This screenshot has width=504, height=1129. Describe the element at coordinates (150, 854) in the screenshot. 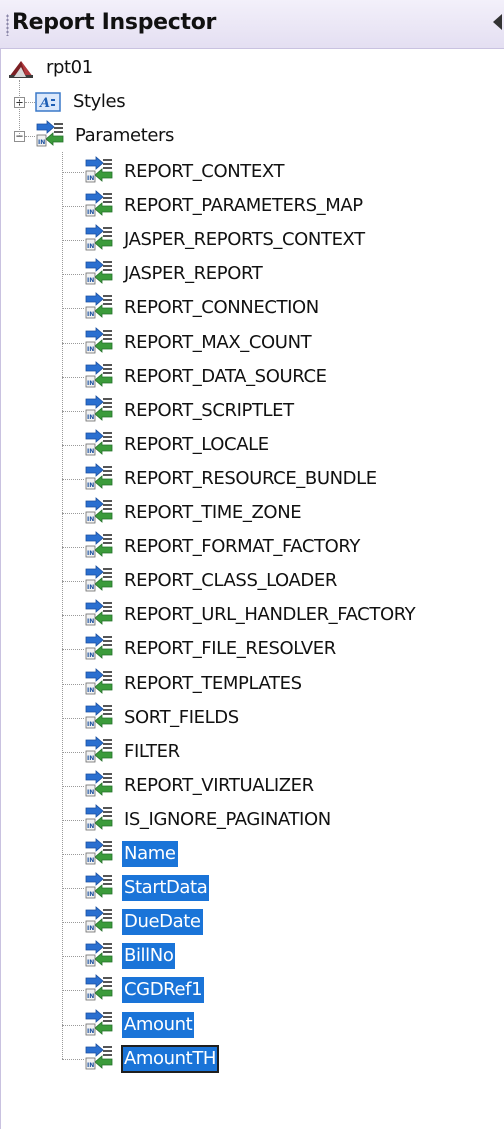

I see `parameter-label: Name` at that location.